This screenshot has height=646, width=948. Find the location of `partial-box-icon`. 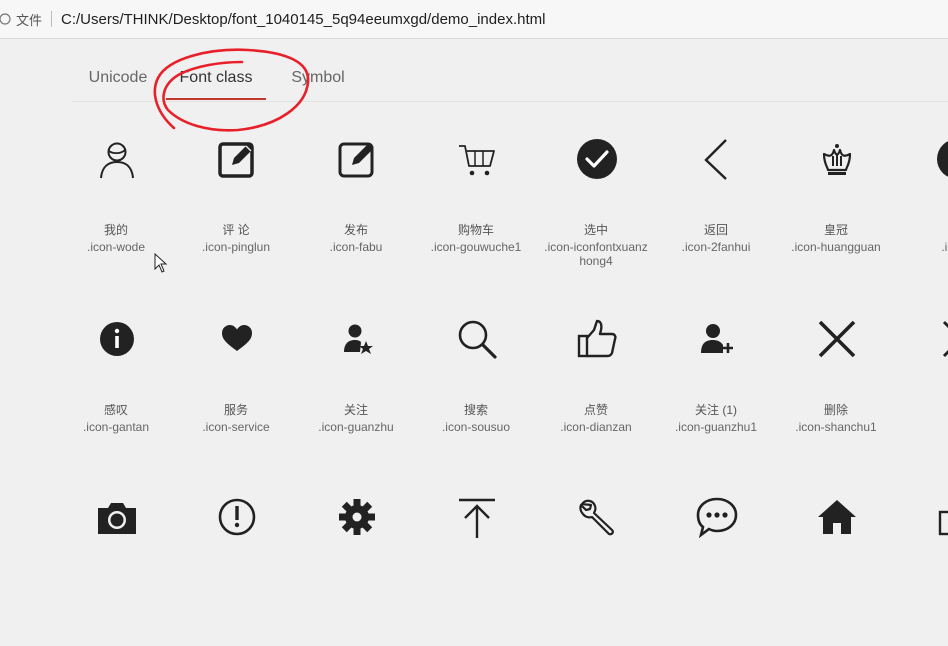

partial-box-icon is located at coordinates (942, 517).